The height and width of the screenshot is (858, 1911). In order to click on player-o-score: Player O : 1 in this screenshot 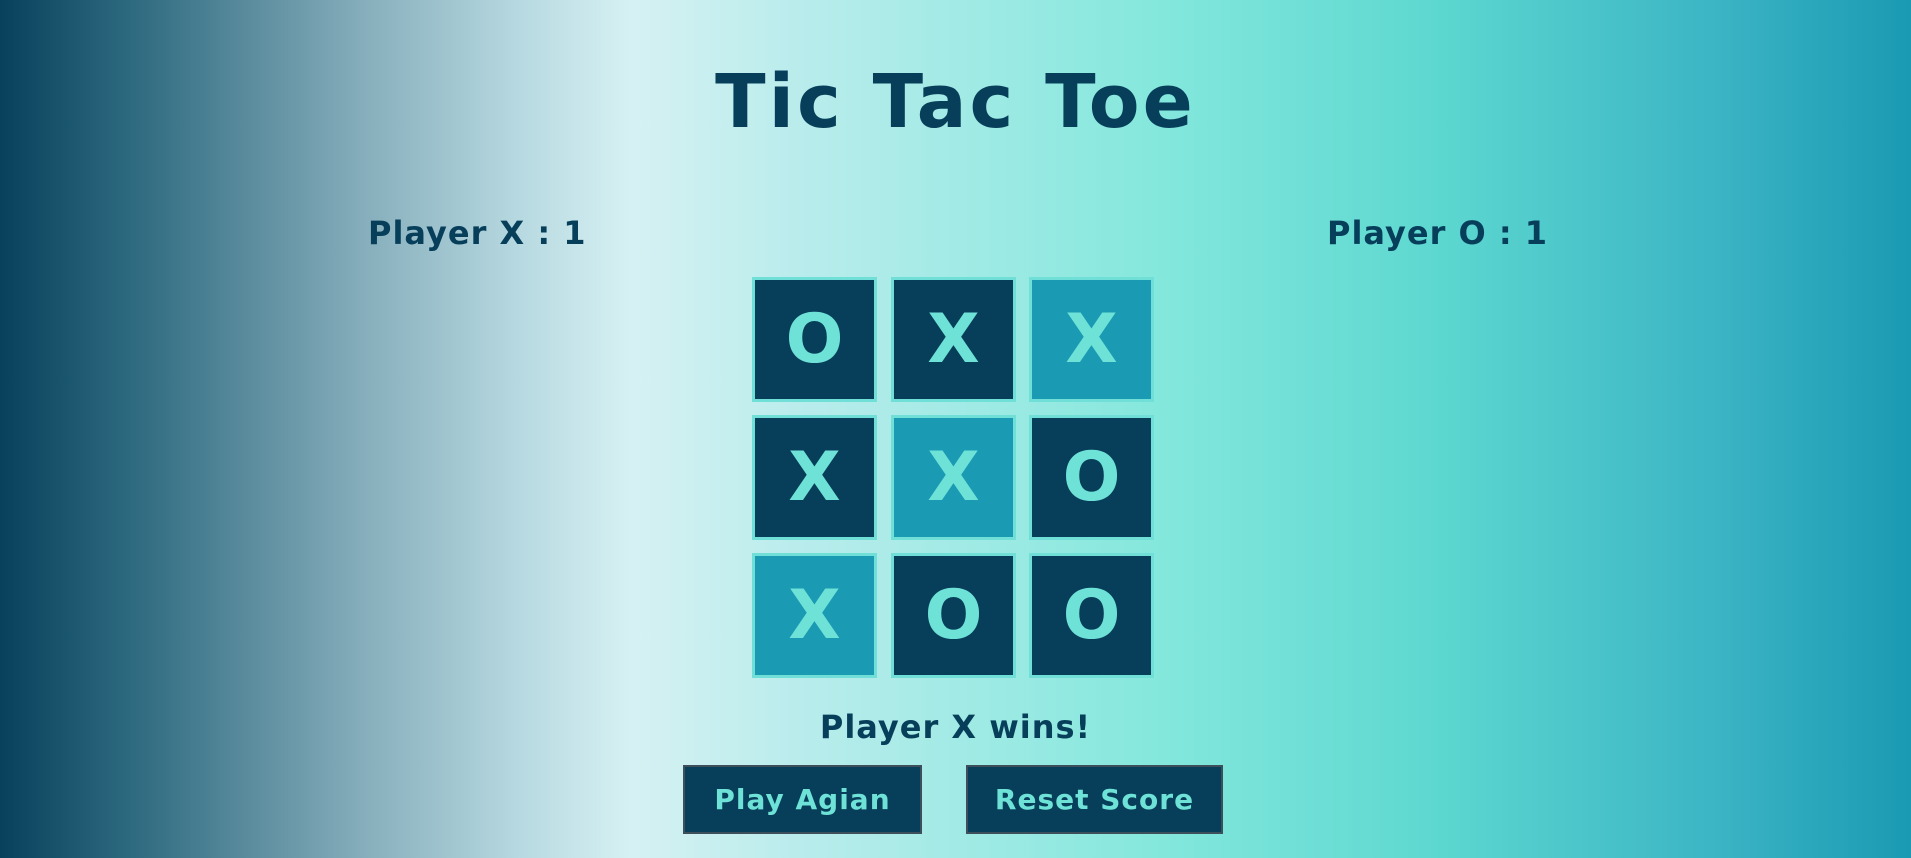, I will do `click(1438, 233)`.